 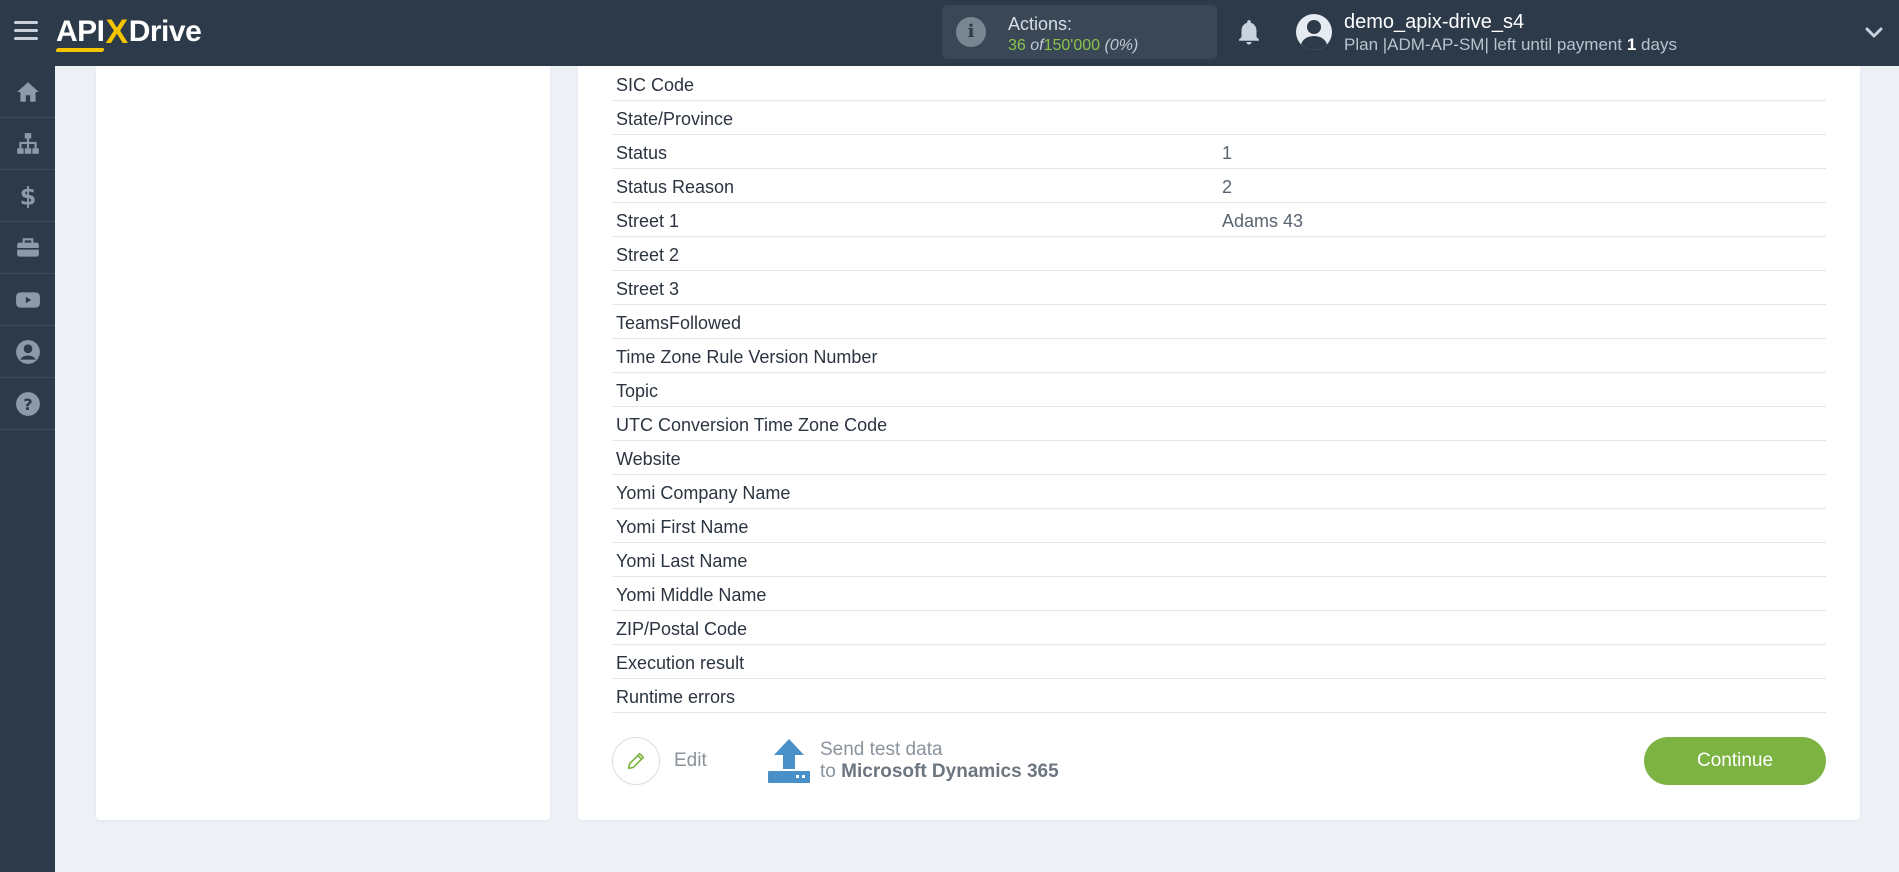 What do you see at coordinates (950, 771) in the screenshot?
I see `send-target: Microsoft Dynamics 365` at bounding box center [950, 771].